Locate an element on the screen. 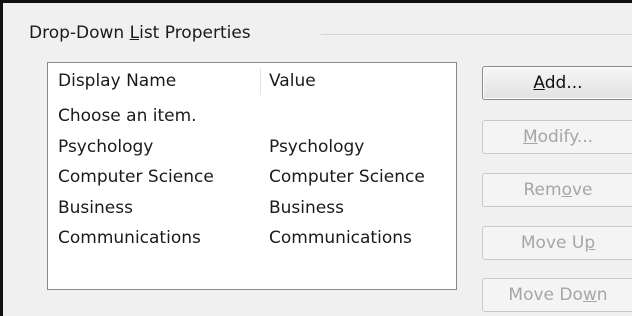 Image resolution: width=632 pixels, height=316 pixels. list-header: Display Name Value is located at coordinates (252, 81).